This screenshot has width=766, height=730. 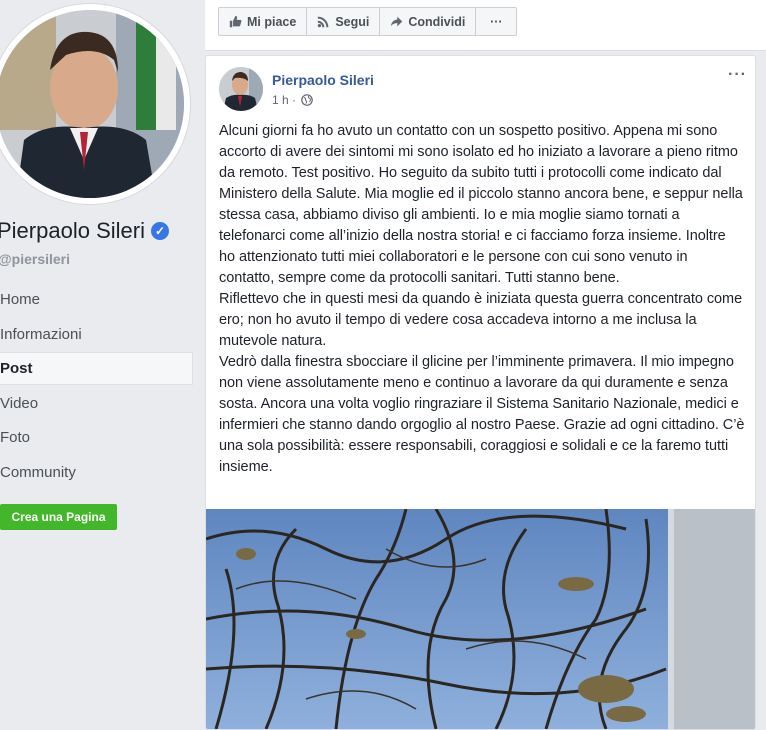 I want to click on share-button: Condividi, so click(x=428, y=21).